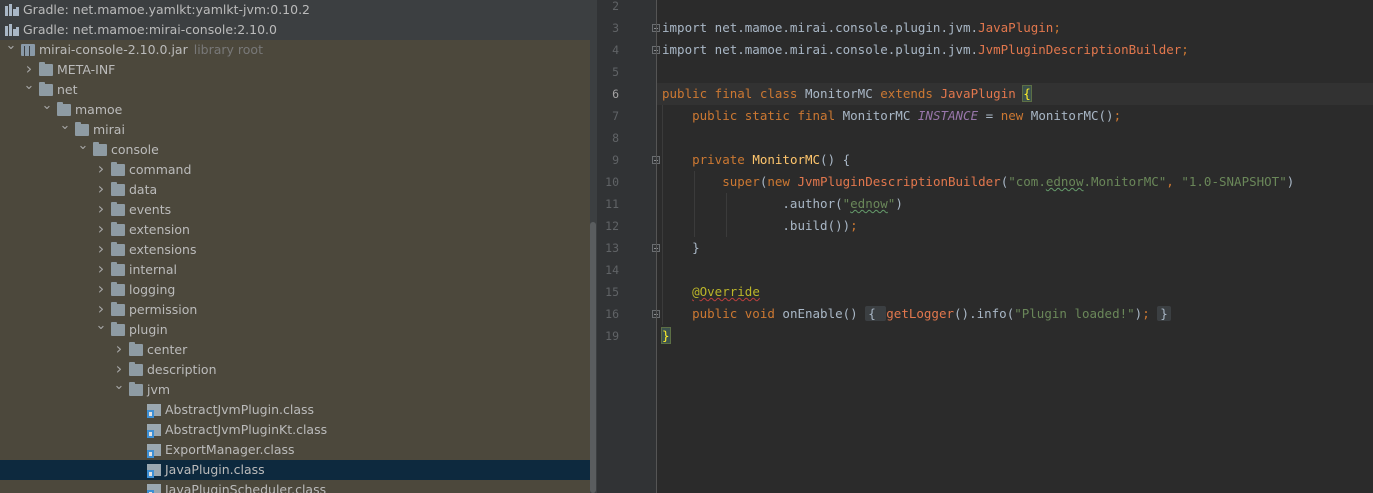  I want to click on tree-item-text: permission, so click(163, 309).